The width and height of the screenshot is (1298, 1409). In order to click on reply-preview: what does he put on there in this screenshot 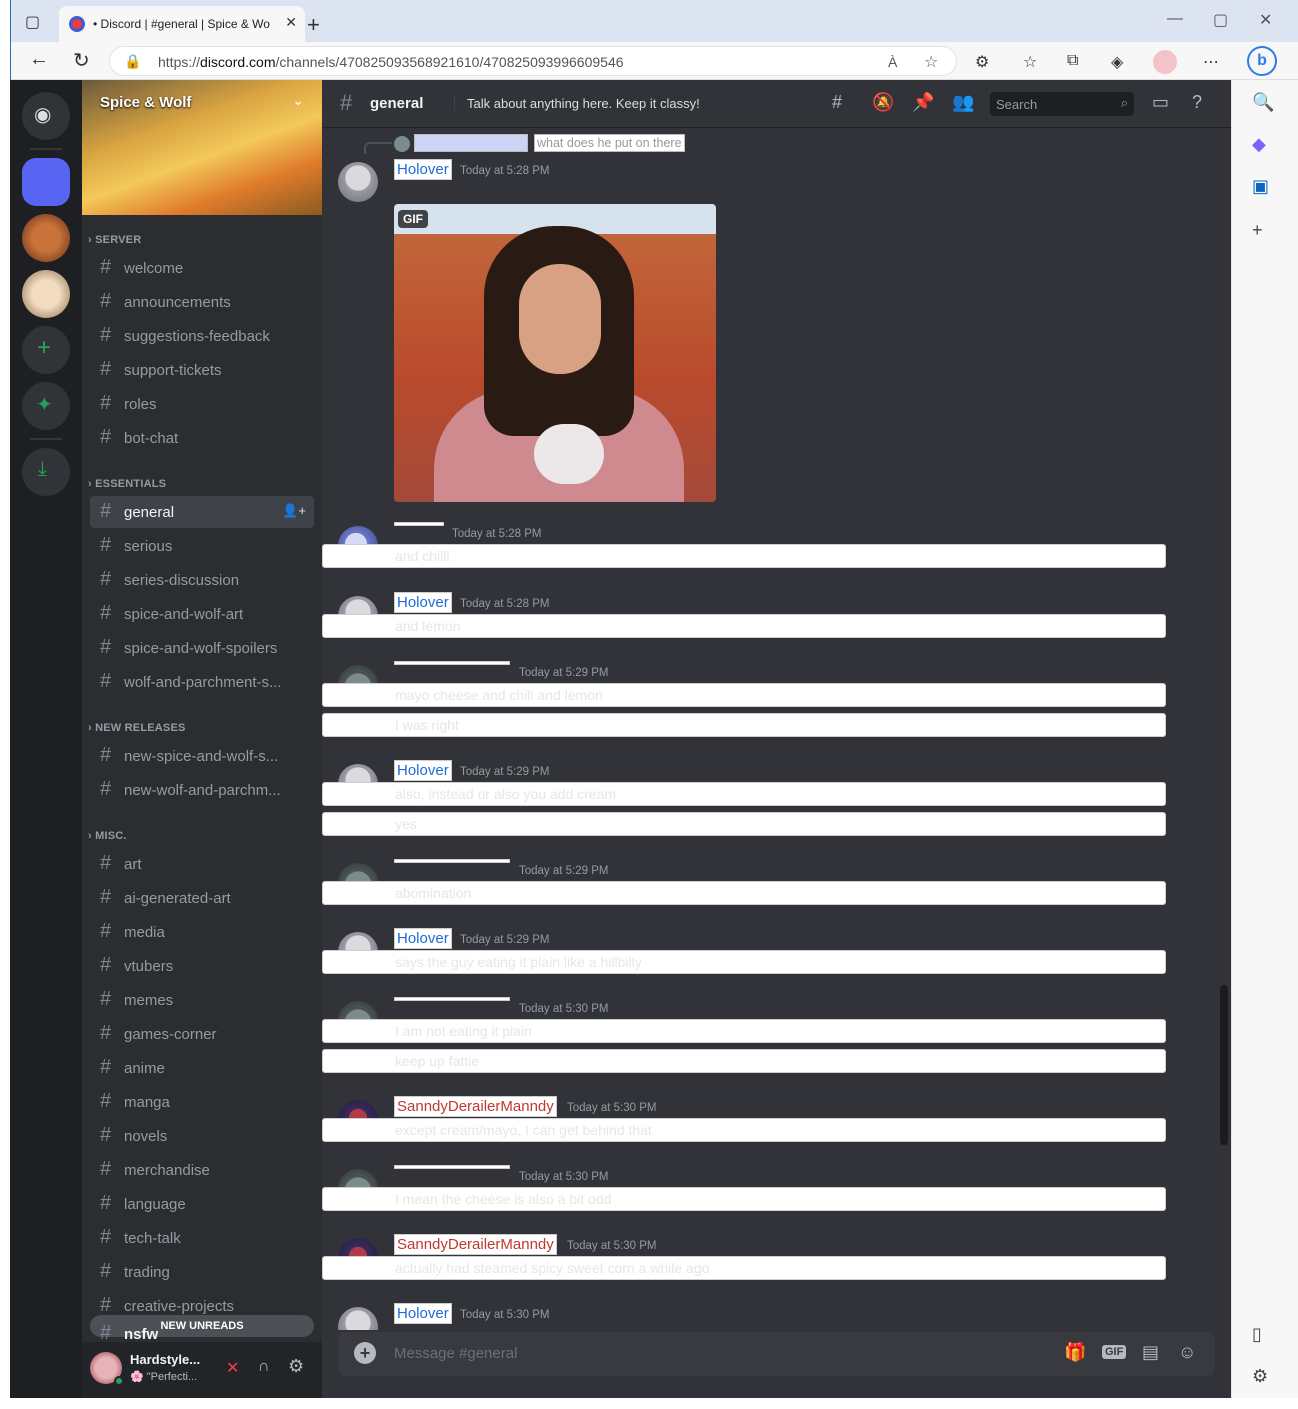, I will do `click(609, 143)`.